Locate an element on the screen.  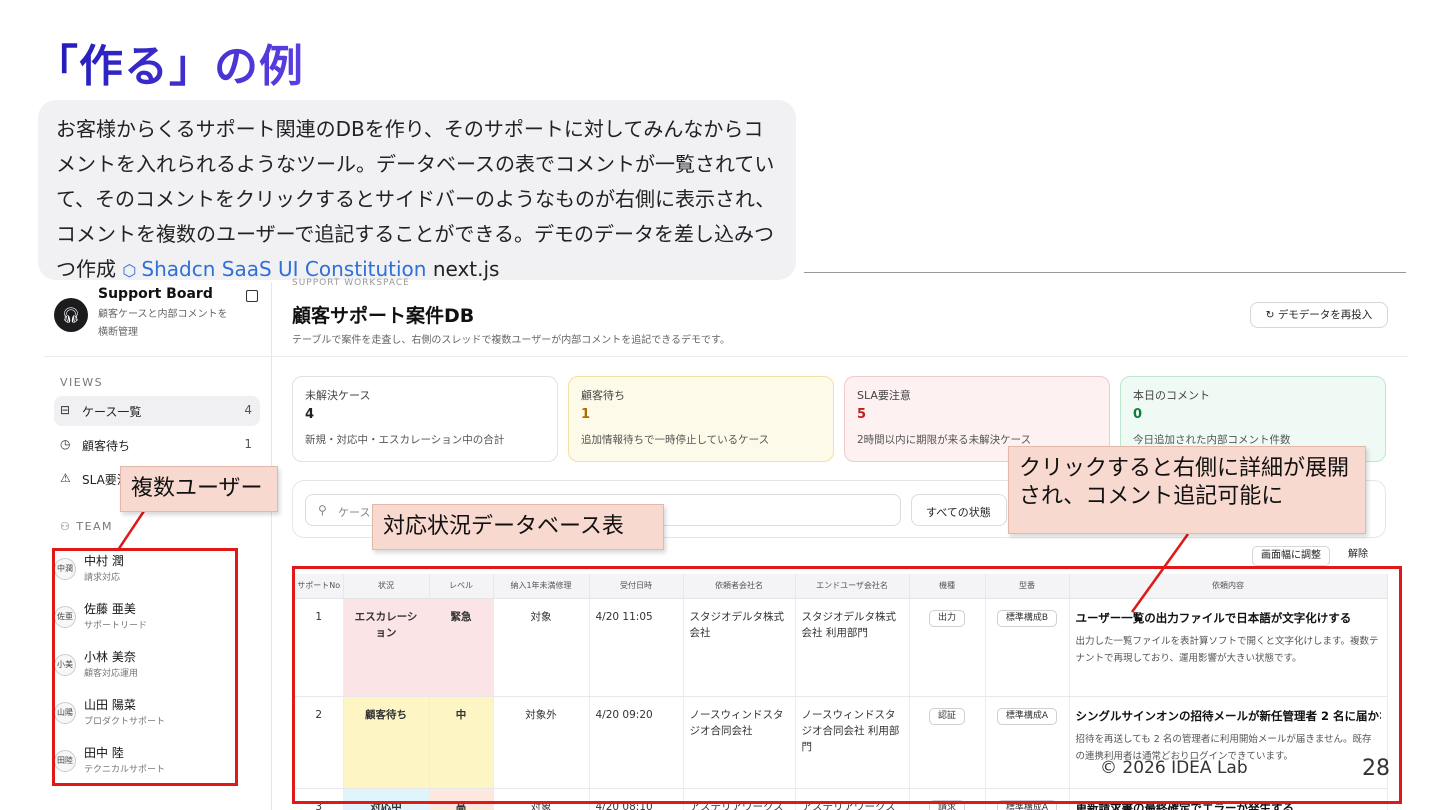
release-button: 解除 is located at coordinates (1358, 556).